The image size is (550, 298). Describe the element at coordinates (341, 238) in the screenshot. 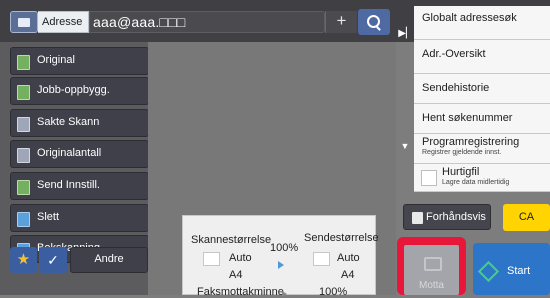

I see `send-size-label: Sendestørrelse` at that location.